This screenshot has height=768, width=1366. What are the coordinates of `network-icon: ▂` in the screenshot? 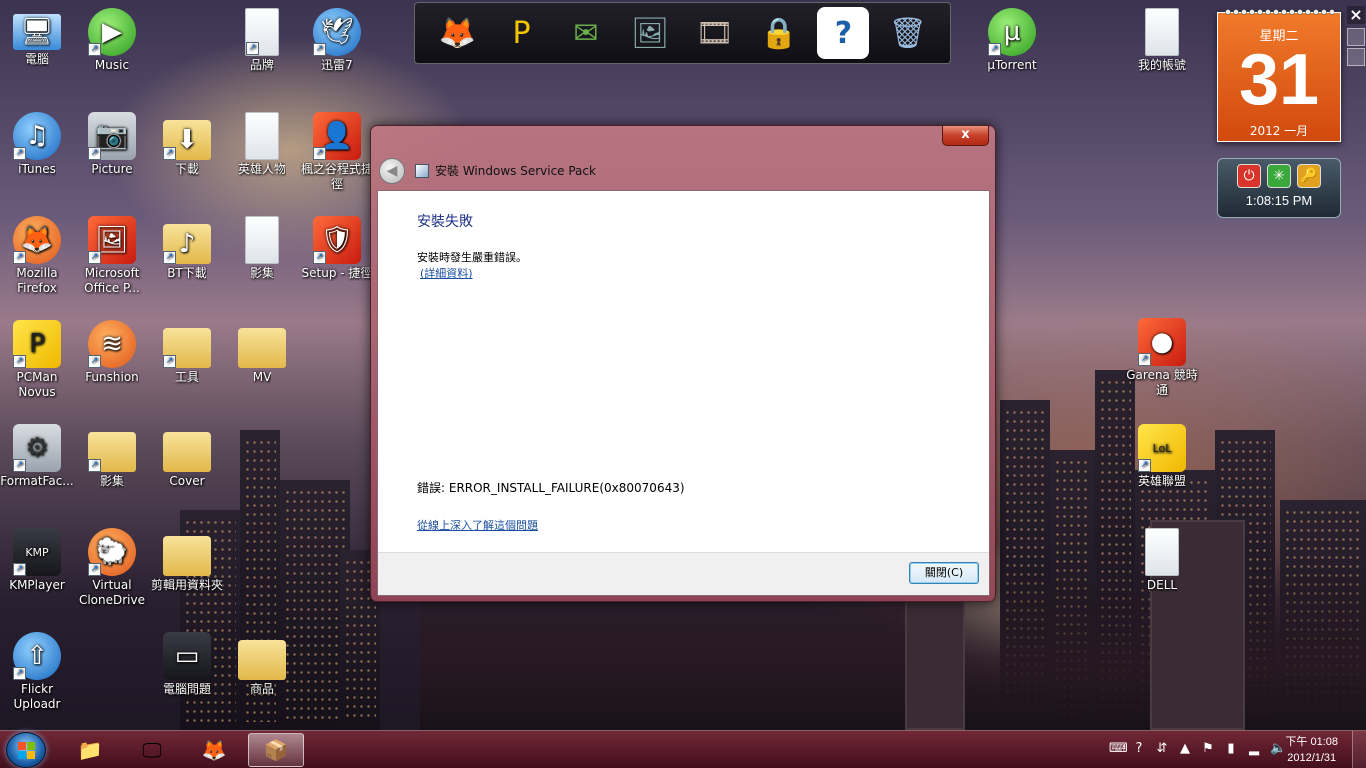 It's located at (1254, 748).